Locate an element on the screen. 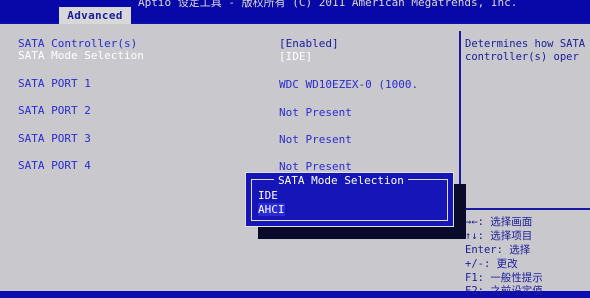 This screenshot has width=590, height=298. setting-label-sata-mode-selection: SATA Mode Selection is located at coordinates (81, 55).